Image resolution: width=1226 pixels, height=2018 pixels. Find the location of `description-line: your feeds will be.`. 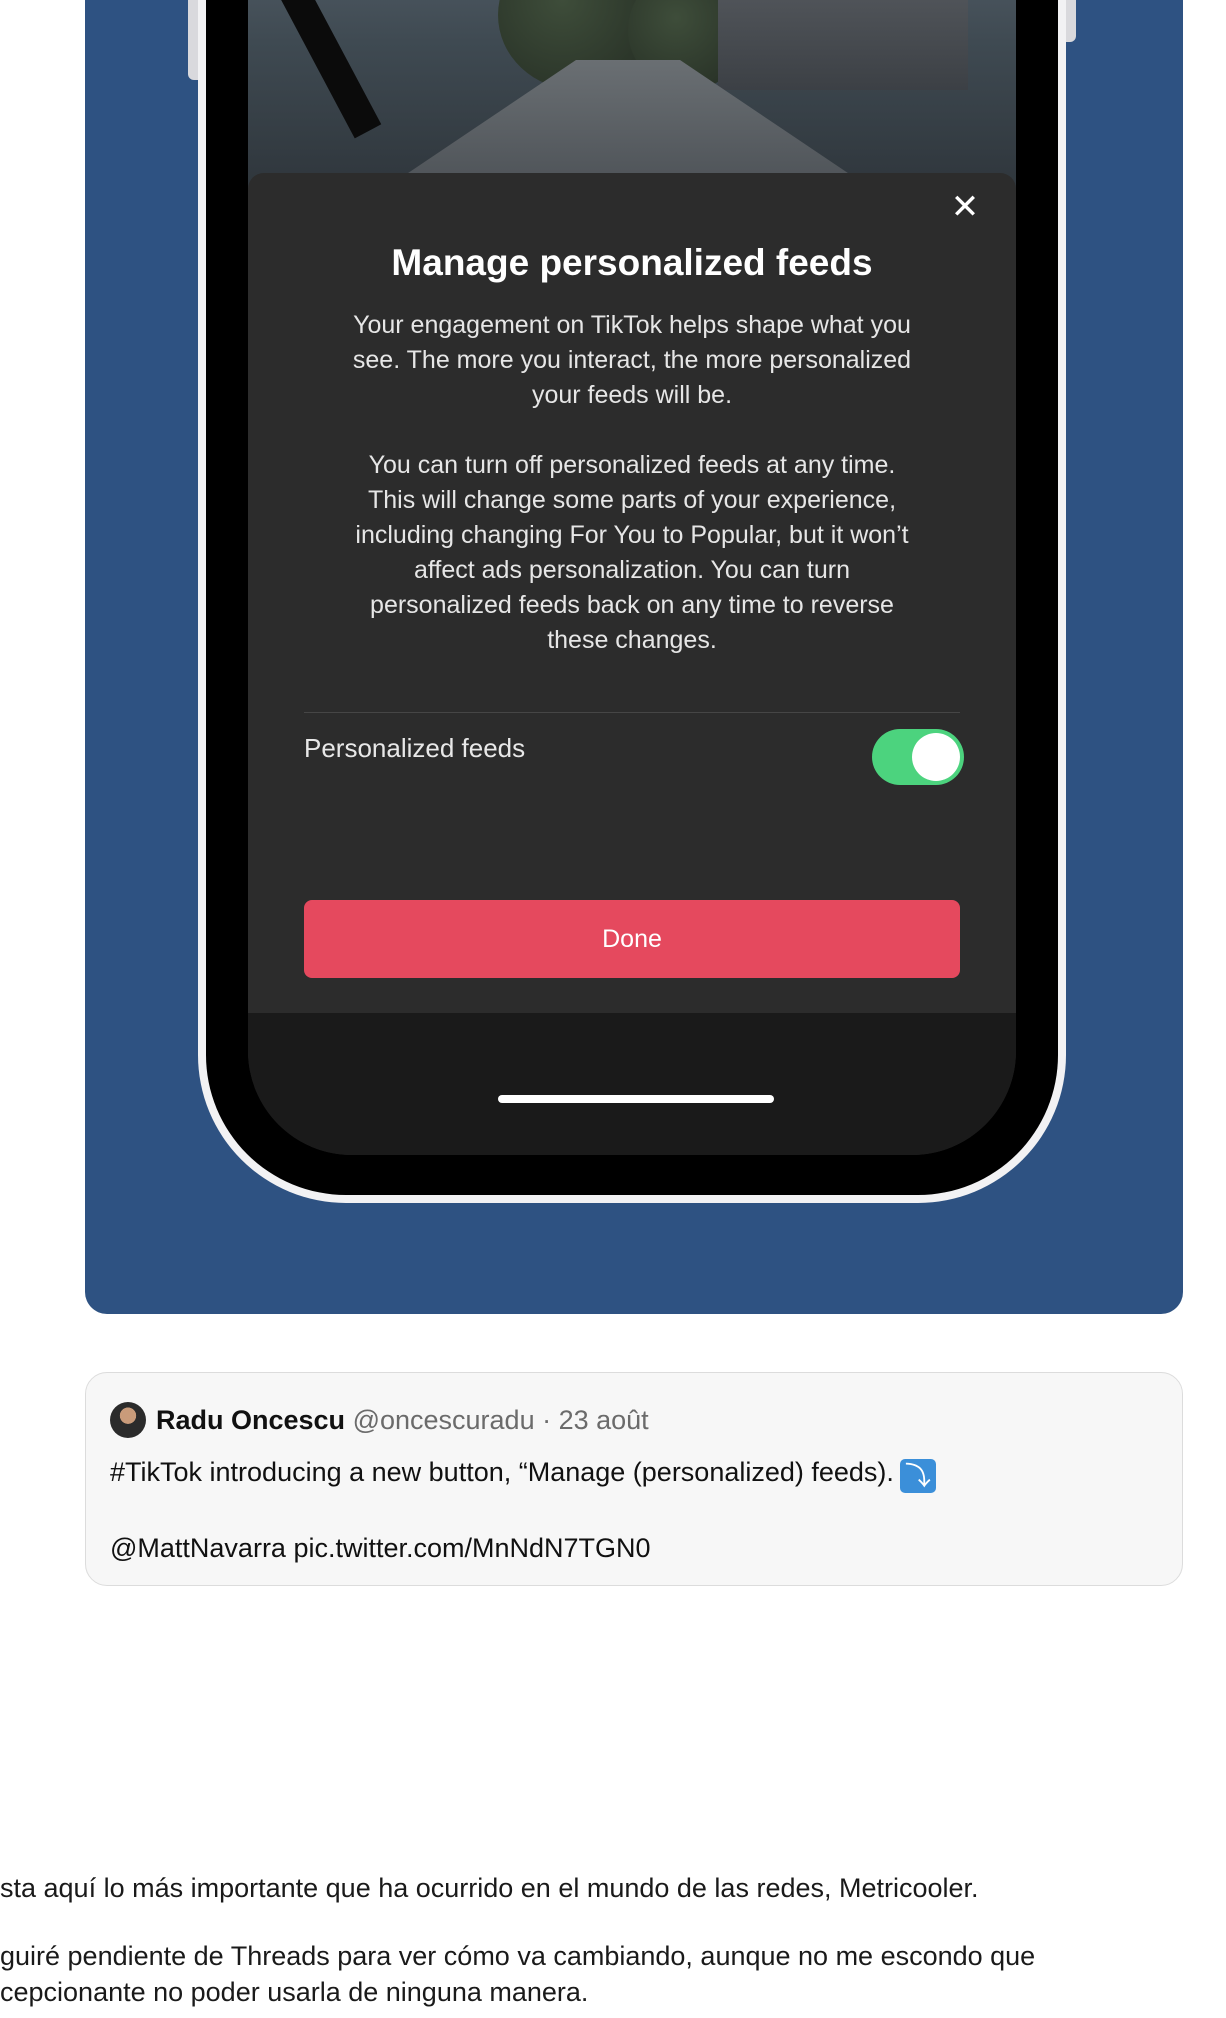

description-line: your feeds will be. is located at coordinates (632, 395).